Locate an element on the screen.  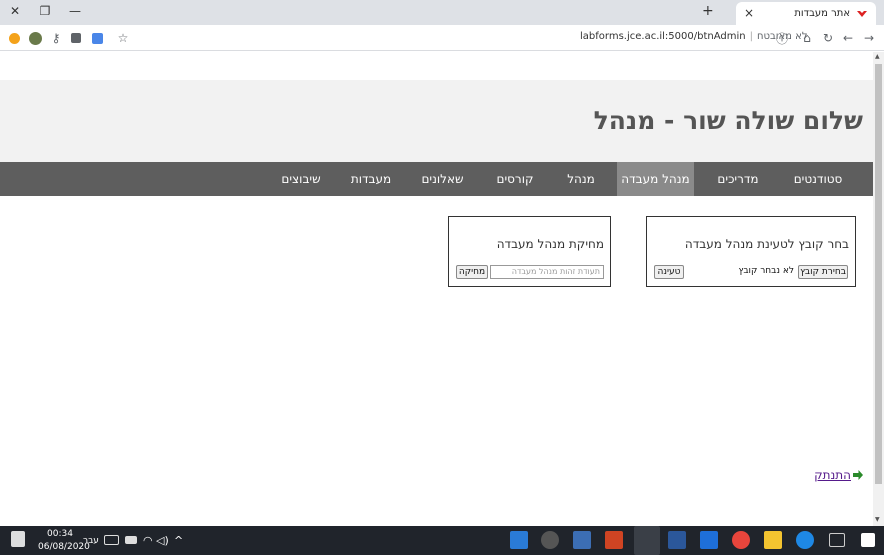
notifications-icon is located at coordinates (18, 539).